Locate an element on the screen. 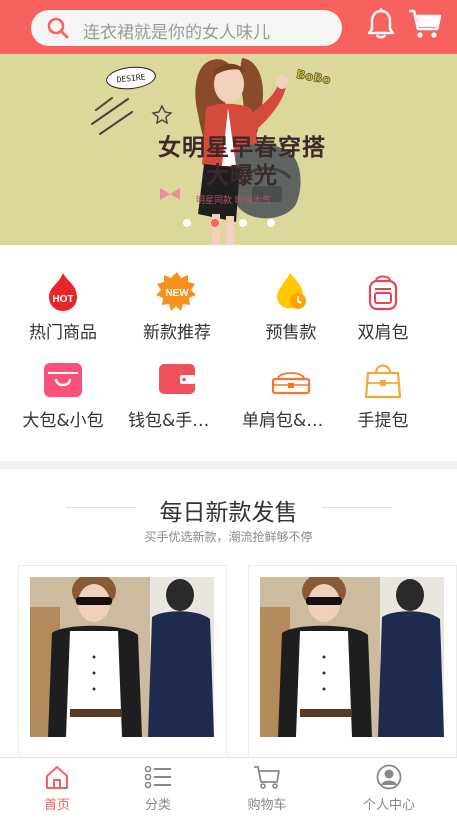 The width and height of the screenshot is (457, 819). category-label: 双肩包 is located at coordinates (383, 333).